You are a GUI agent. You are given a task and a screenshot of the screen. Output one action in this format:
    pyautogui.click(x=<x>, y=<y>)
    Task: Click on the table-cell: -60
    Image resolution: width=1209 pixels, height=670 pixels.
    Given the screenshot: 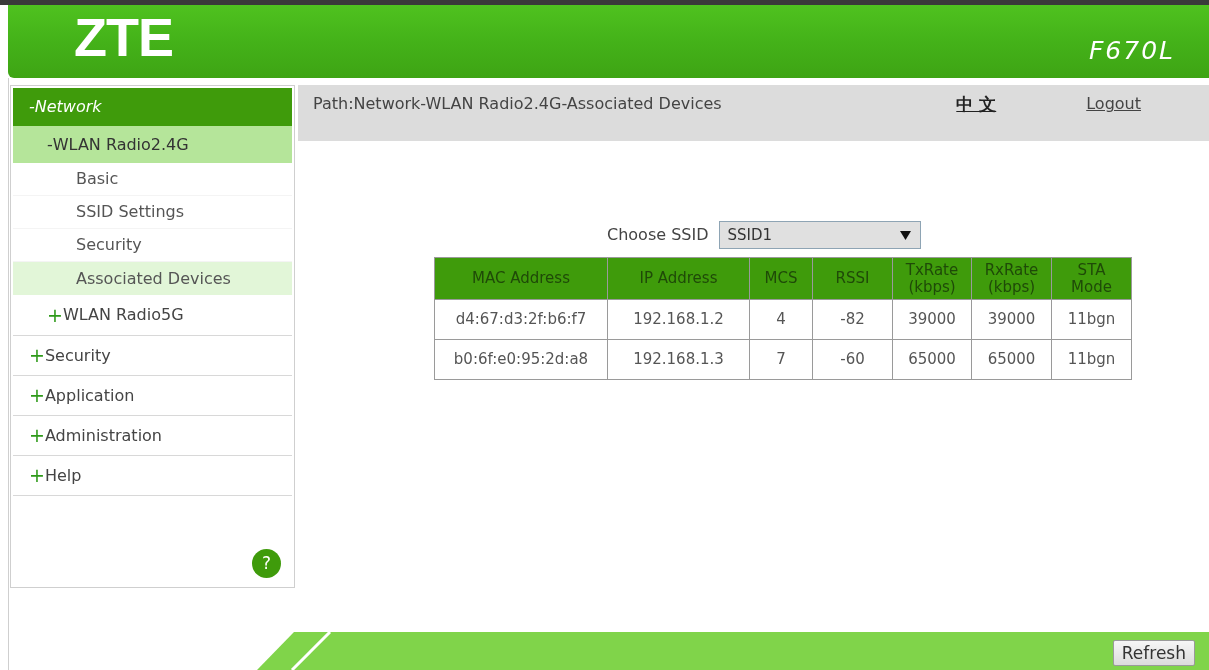 What is the action you would take?
    pyautogui.click(x=852, y=359)
    